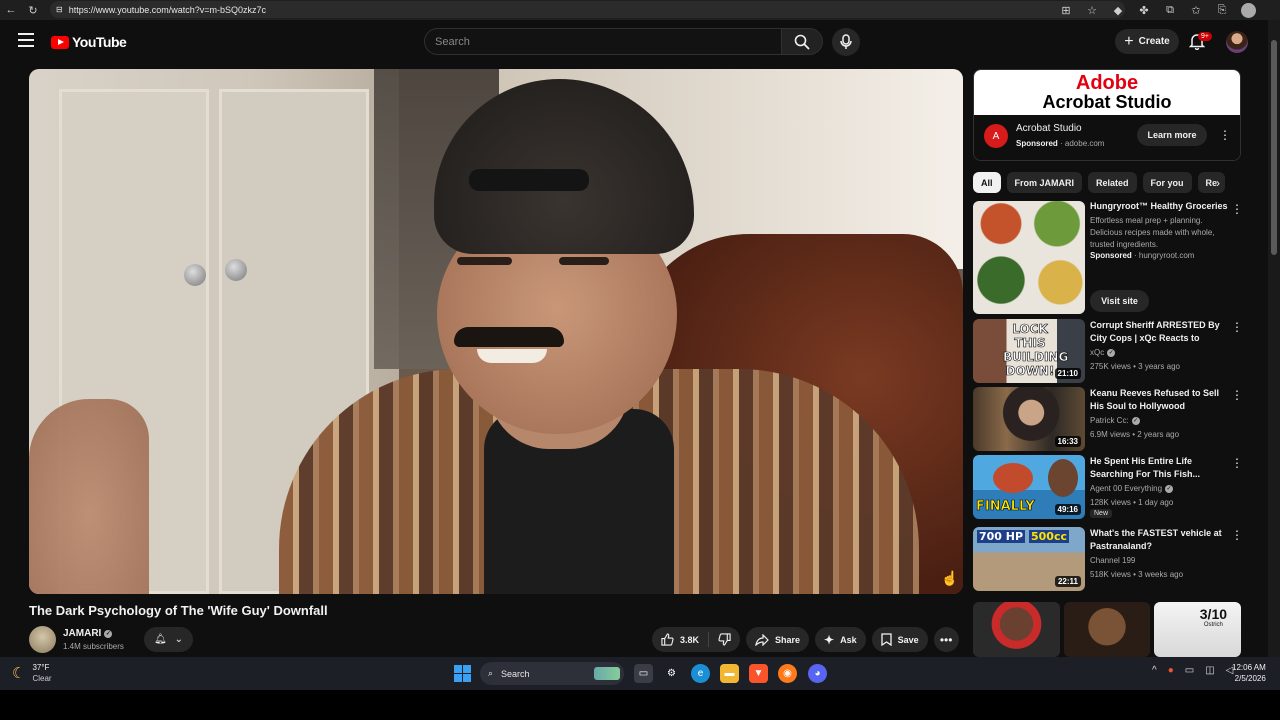 This screenshot has height=720, width=1280. What do you see at coordinates (1107, 92) in the screenshot?
I see `ad-banner: Adobe Acrobat Studio` at bounding box center [1107, 92].